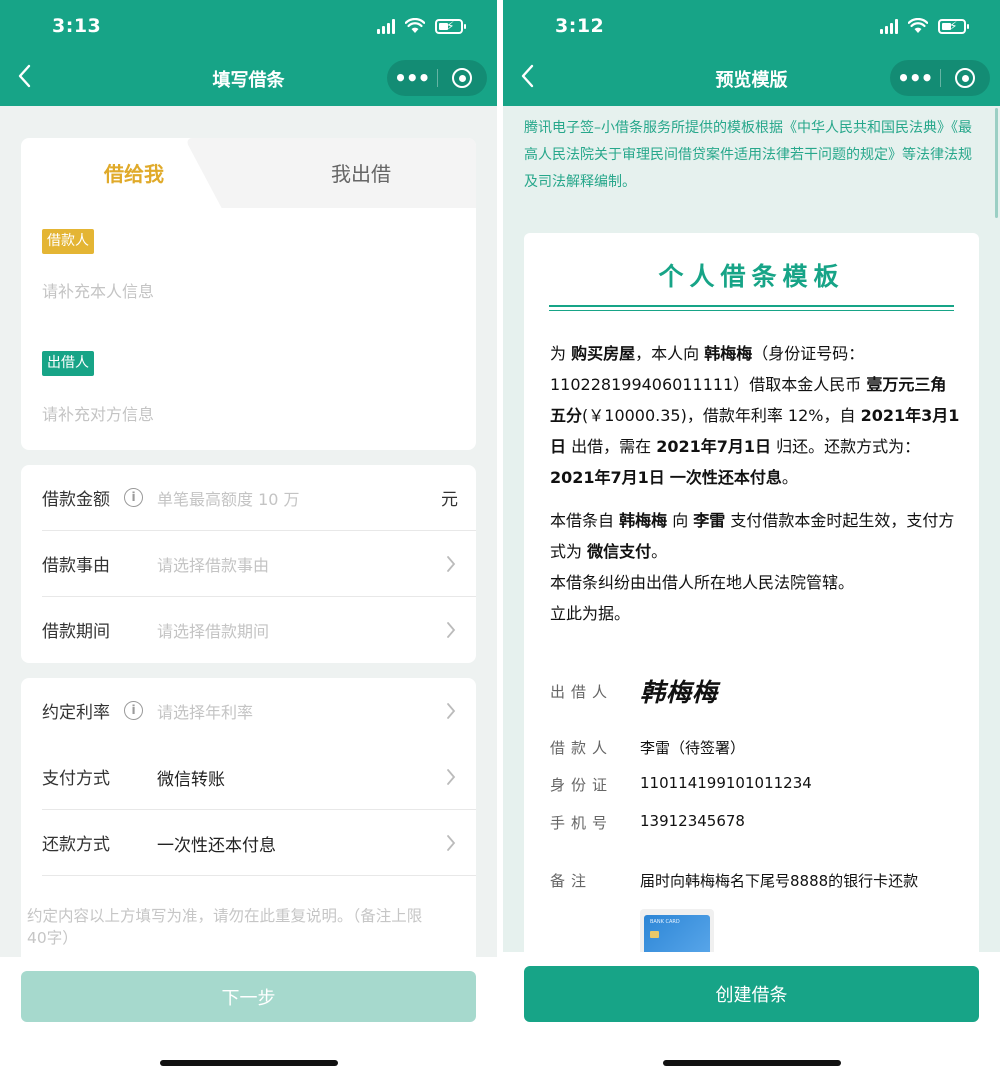 The width and height of the screenshot is (1000, 1075). I want to click on amount-label: 借款金额, so click(76, 500).